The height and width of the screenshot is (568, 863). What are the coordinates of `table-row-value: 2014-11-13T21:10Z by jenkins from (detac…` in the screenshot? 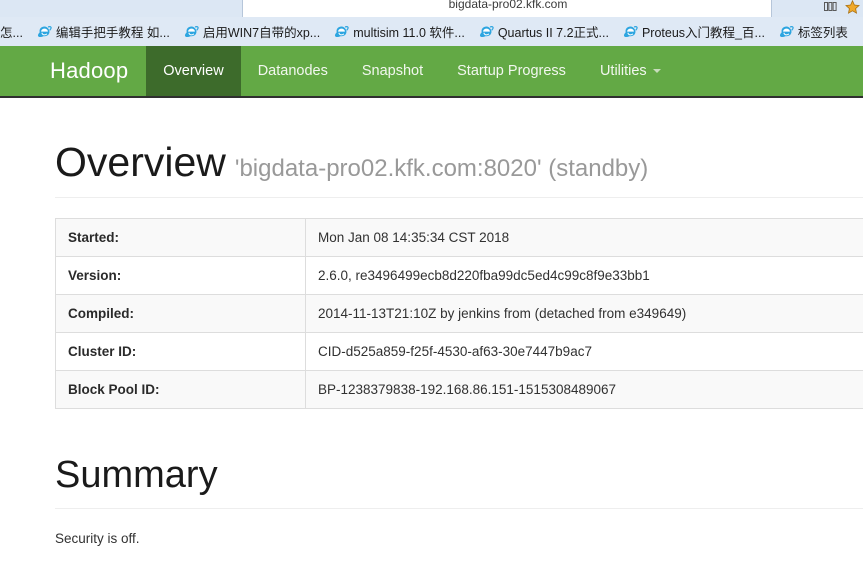 It's located at (584, 313).